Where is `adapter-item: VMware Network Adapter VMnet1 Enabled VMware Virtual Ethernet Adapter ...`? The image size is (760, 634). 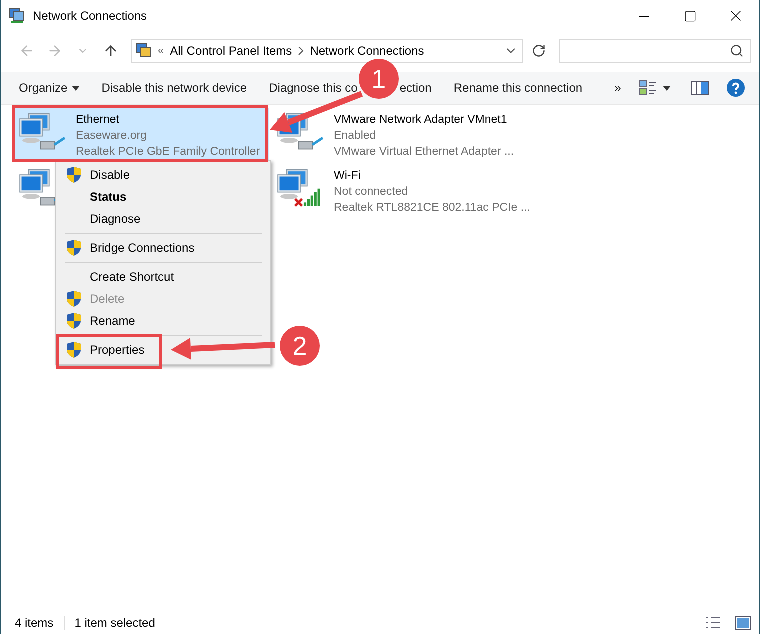 adapter-item: VMware Network Adapter VMnet1 Enabled VMware Virtual Ethernet Adapter ... is located at coordinates (418, 134).